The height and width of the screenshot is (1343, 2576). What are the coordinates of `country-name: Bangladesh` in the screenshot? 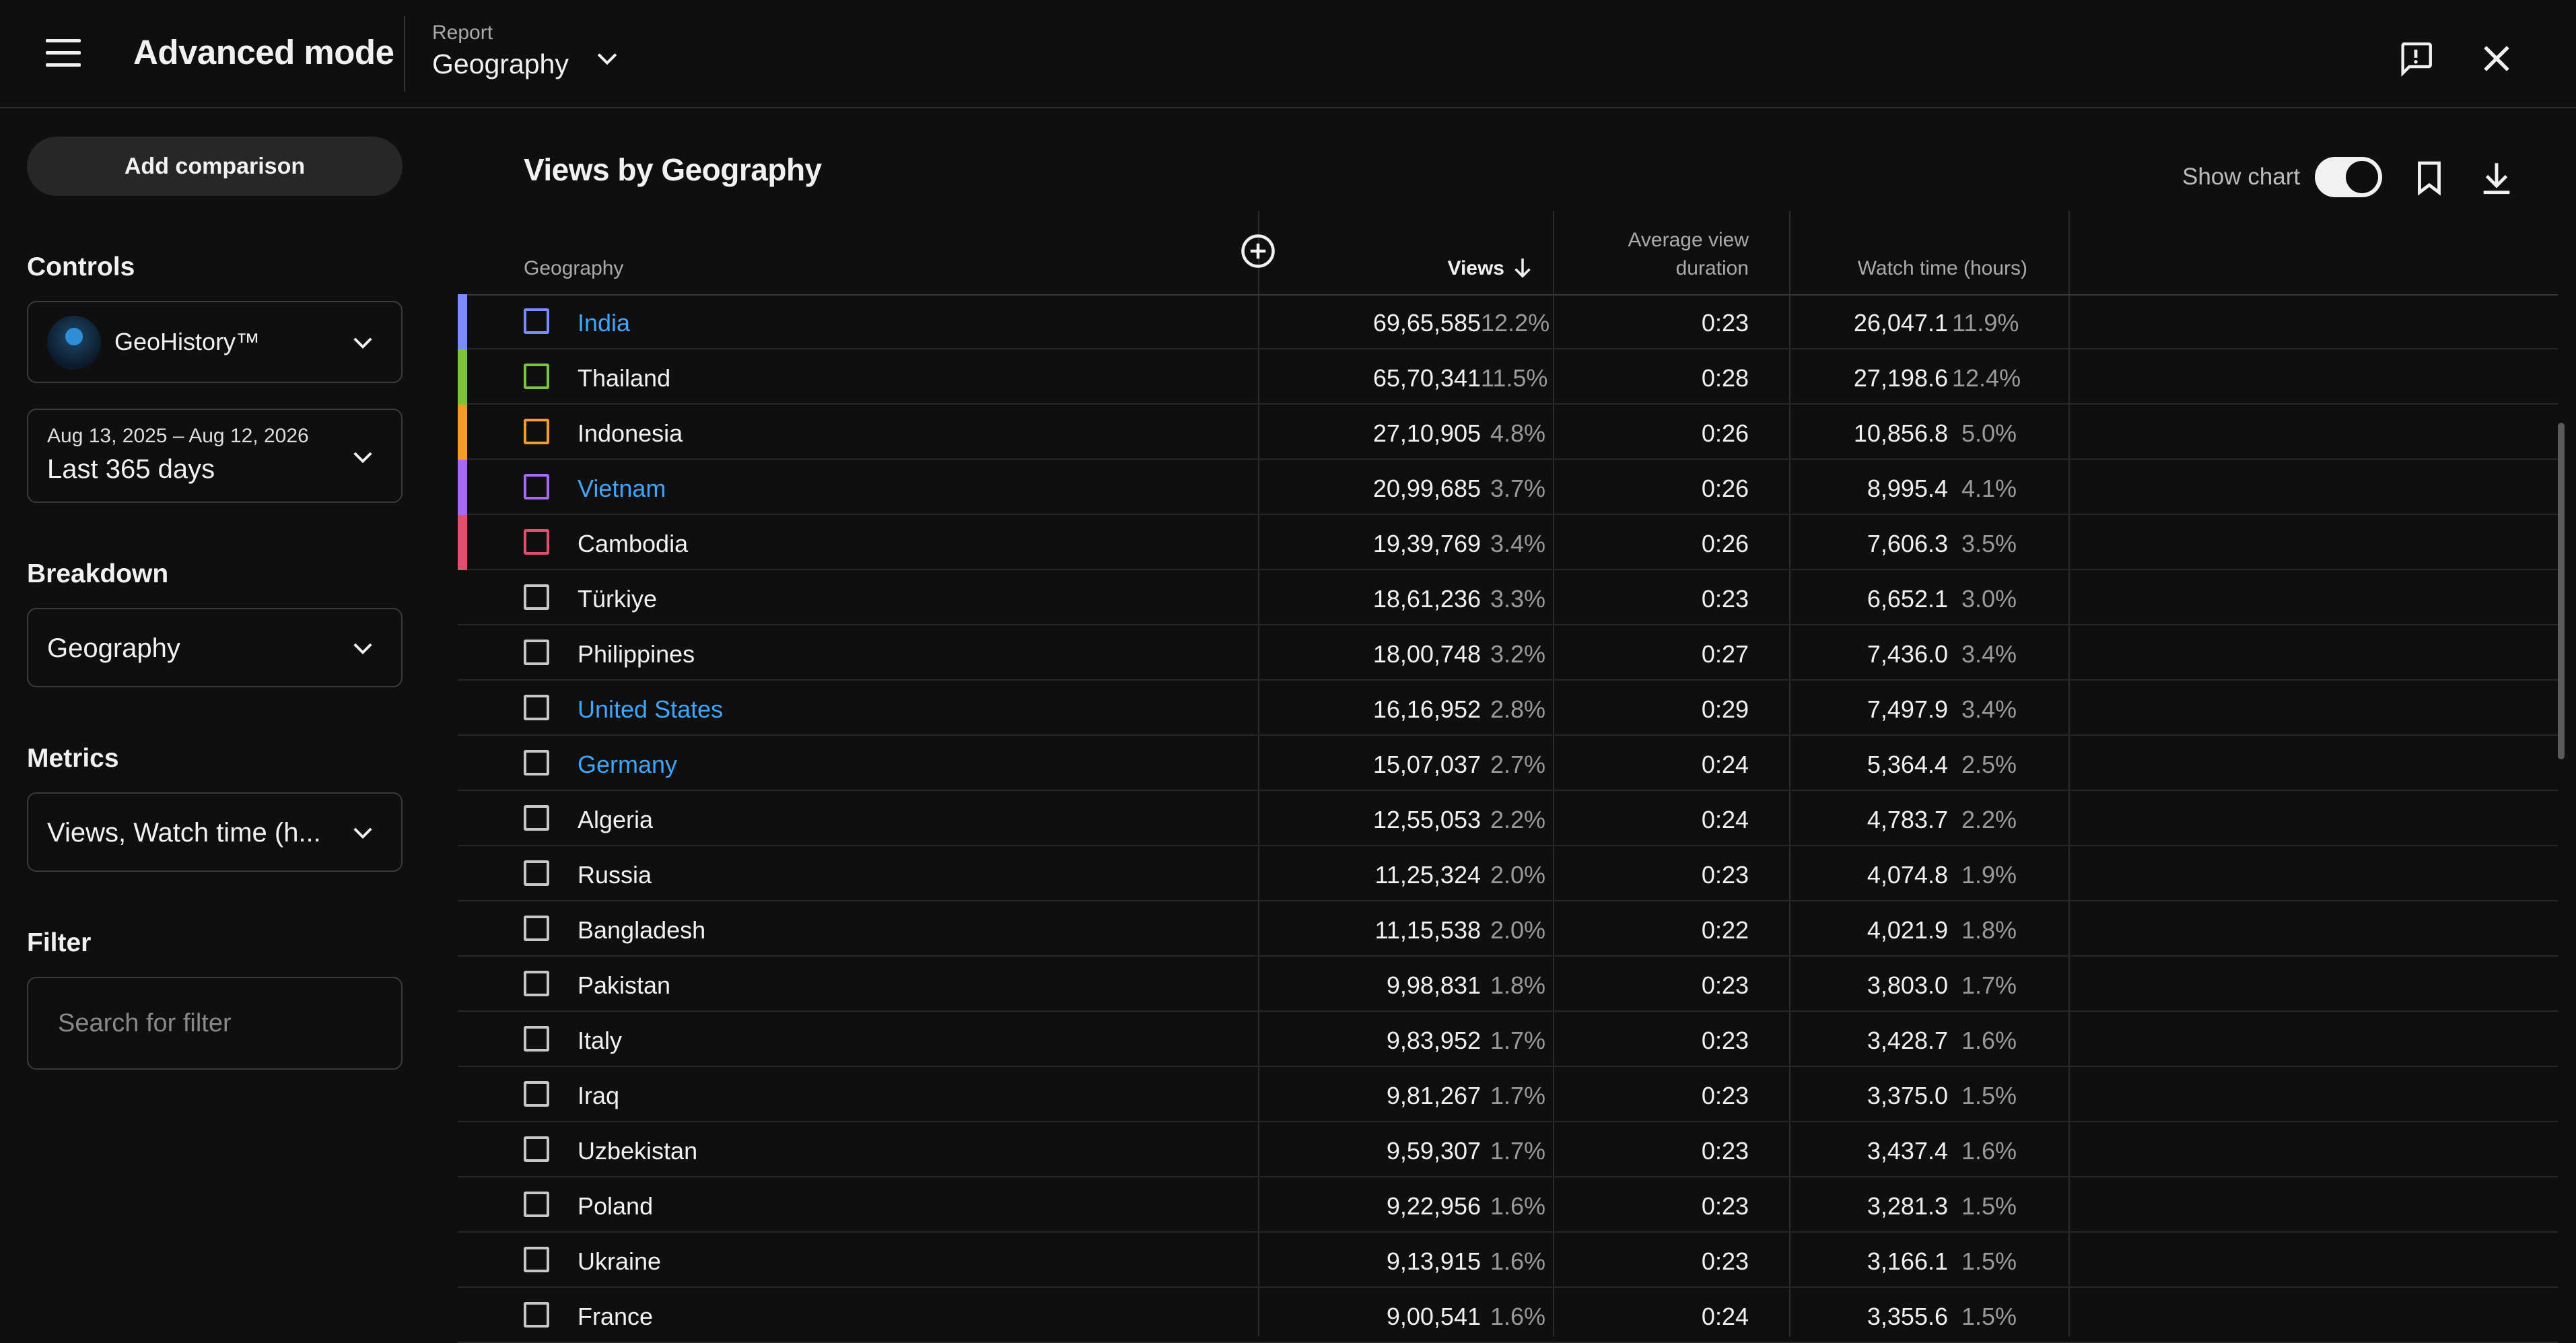 It's located at (642, 930).